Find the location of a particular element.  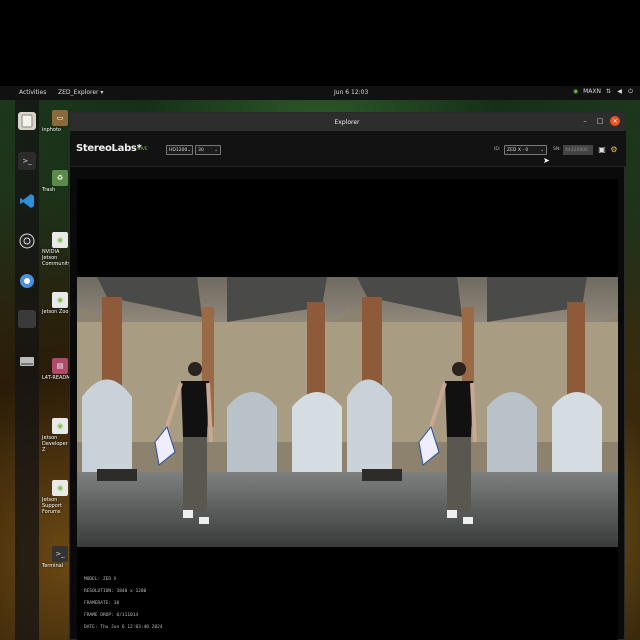

info-model: MODEL: ZED X is located at coordinates (100, 579).